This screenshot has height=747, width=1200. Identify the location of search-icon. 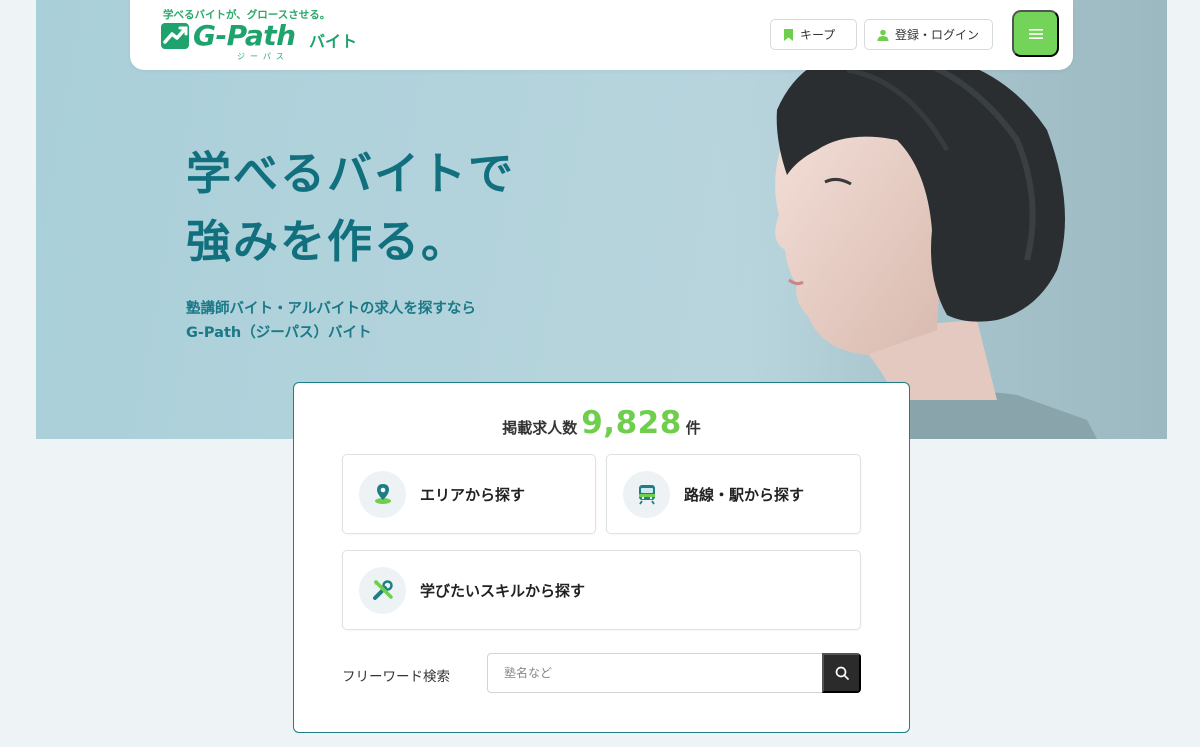
(842, 673).